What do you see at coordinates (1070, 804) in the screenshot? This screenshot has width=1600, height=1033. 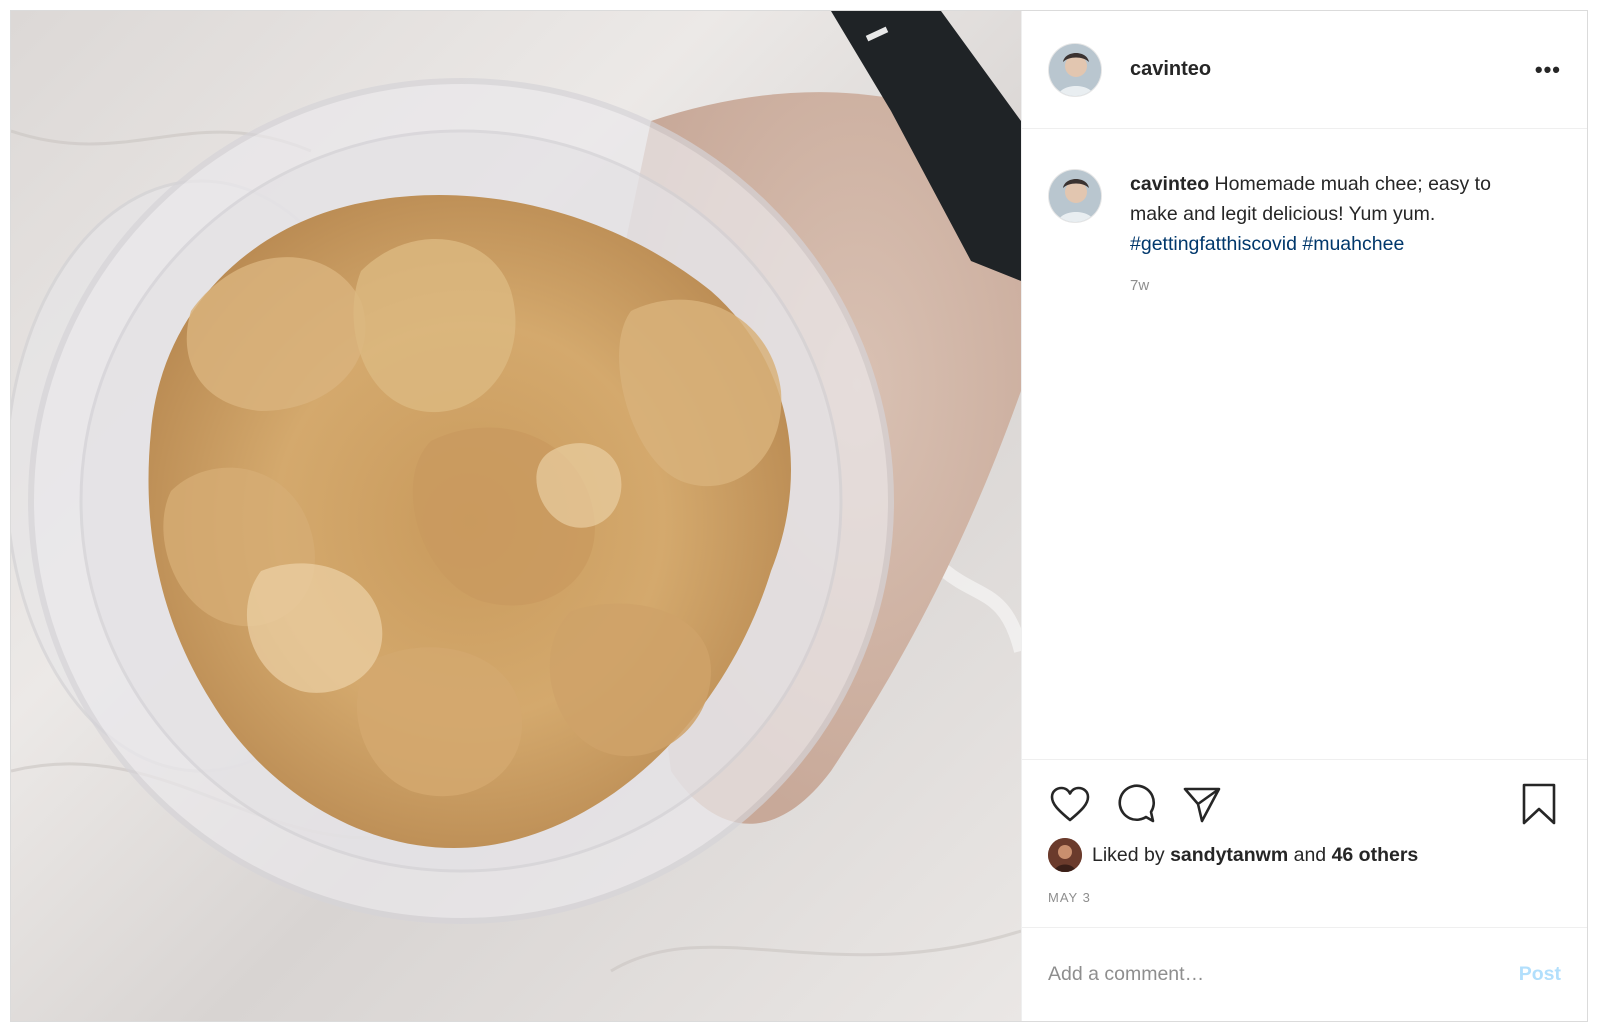 I see `heart-icon` at bounding box center [1070, 804].